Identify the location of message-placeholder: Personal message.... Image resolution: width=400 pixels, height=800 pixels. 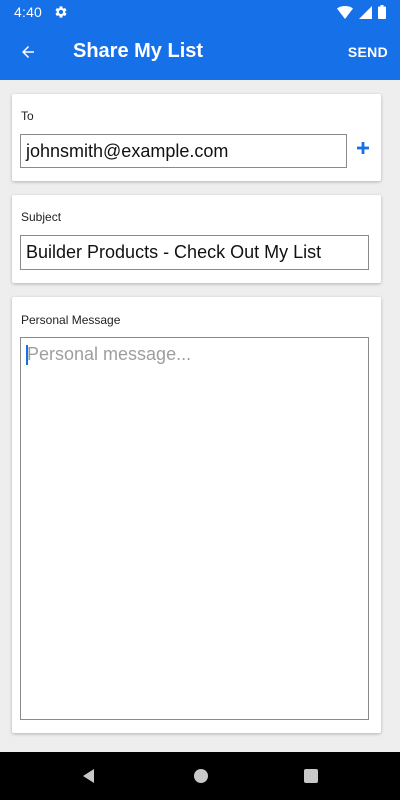
(109, 354).